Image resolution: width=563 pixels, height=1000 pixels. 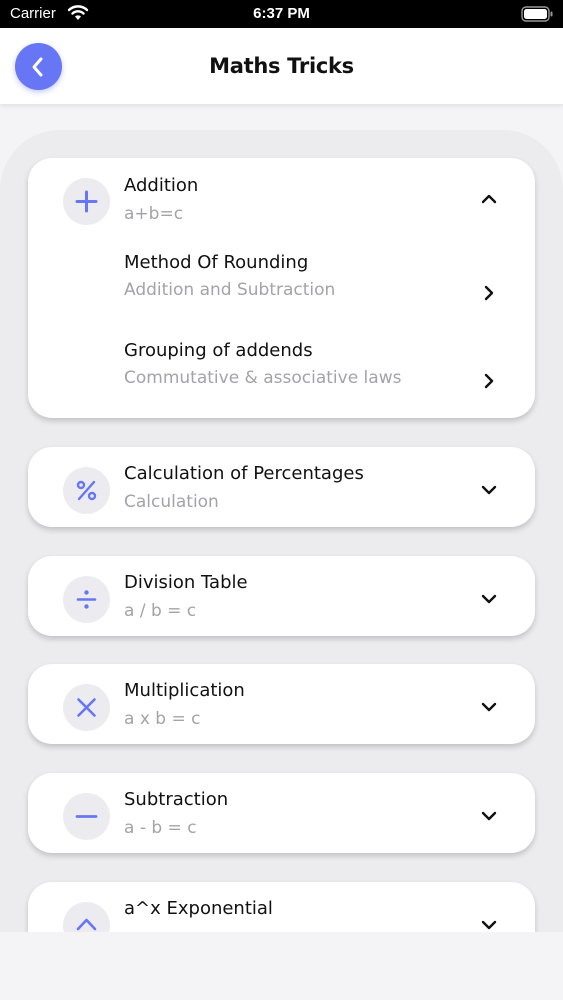 I want to click on category-title: Multiplication, so click(x=184, y=690).